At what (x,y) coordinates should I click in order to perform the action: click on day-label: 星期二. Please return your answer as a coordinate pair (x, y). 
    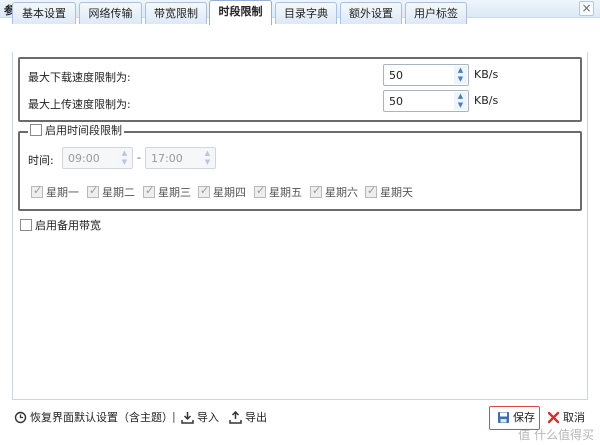
    Looking at the image, I should click on (118, 192).